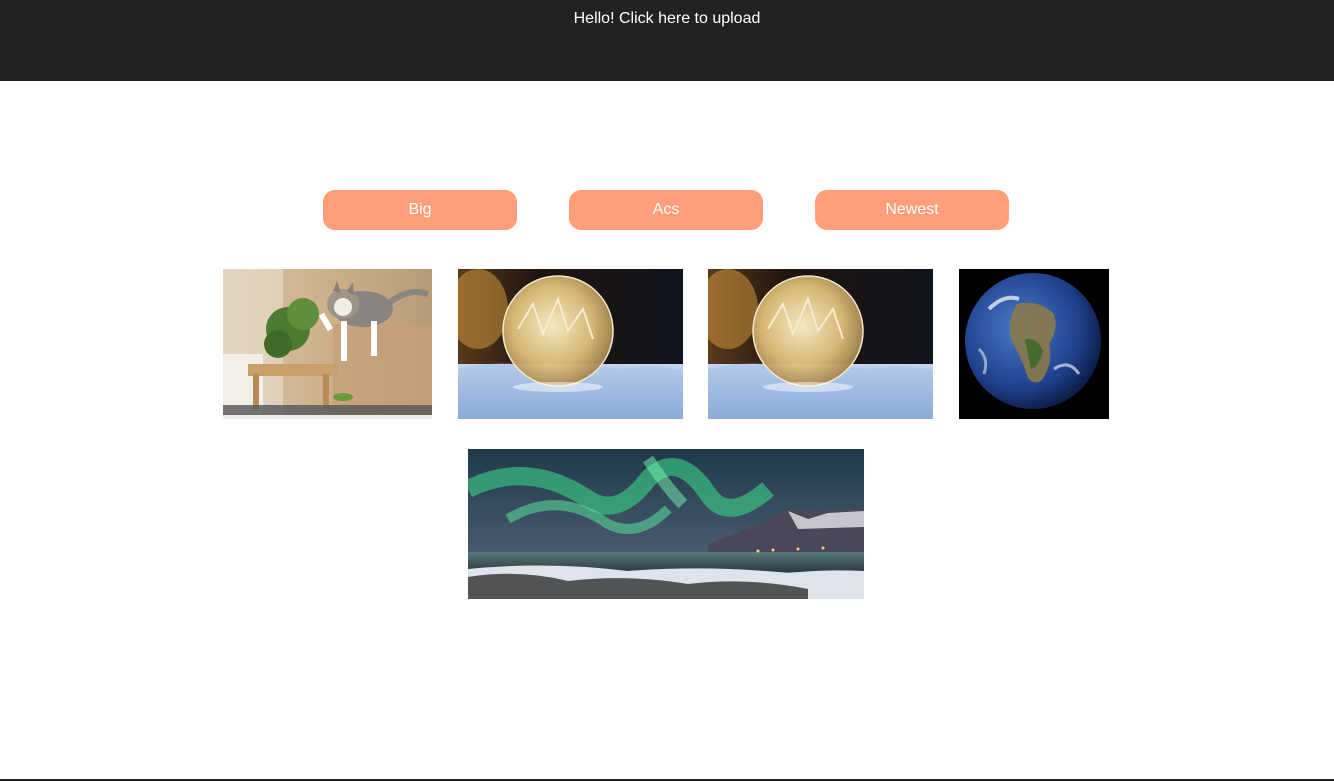  I want to click on aurora-picture, so click(666, 524).